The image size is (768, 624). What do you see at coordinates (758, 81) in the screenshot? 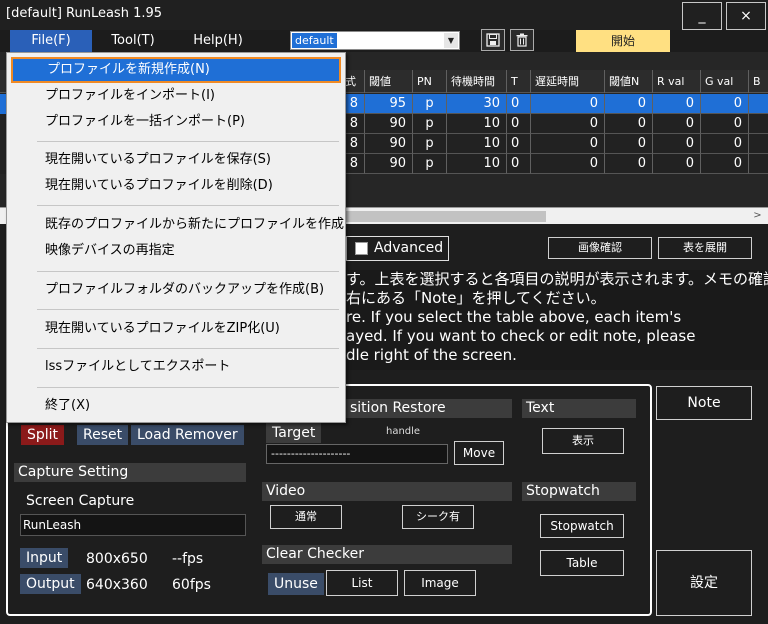
I see `column-header: B` at bounding box center [758, 81].